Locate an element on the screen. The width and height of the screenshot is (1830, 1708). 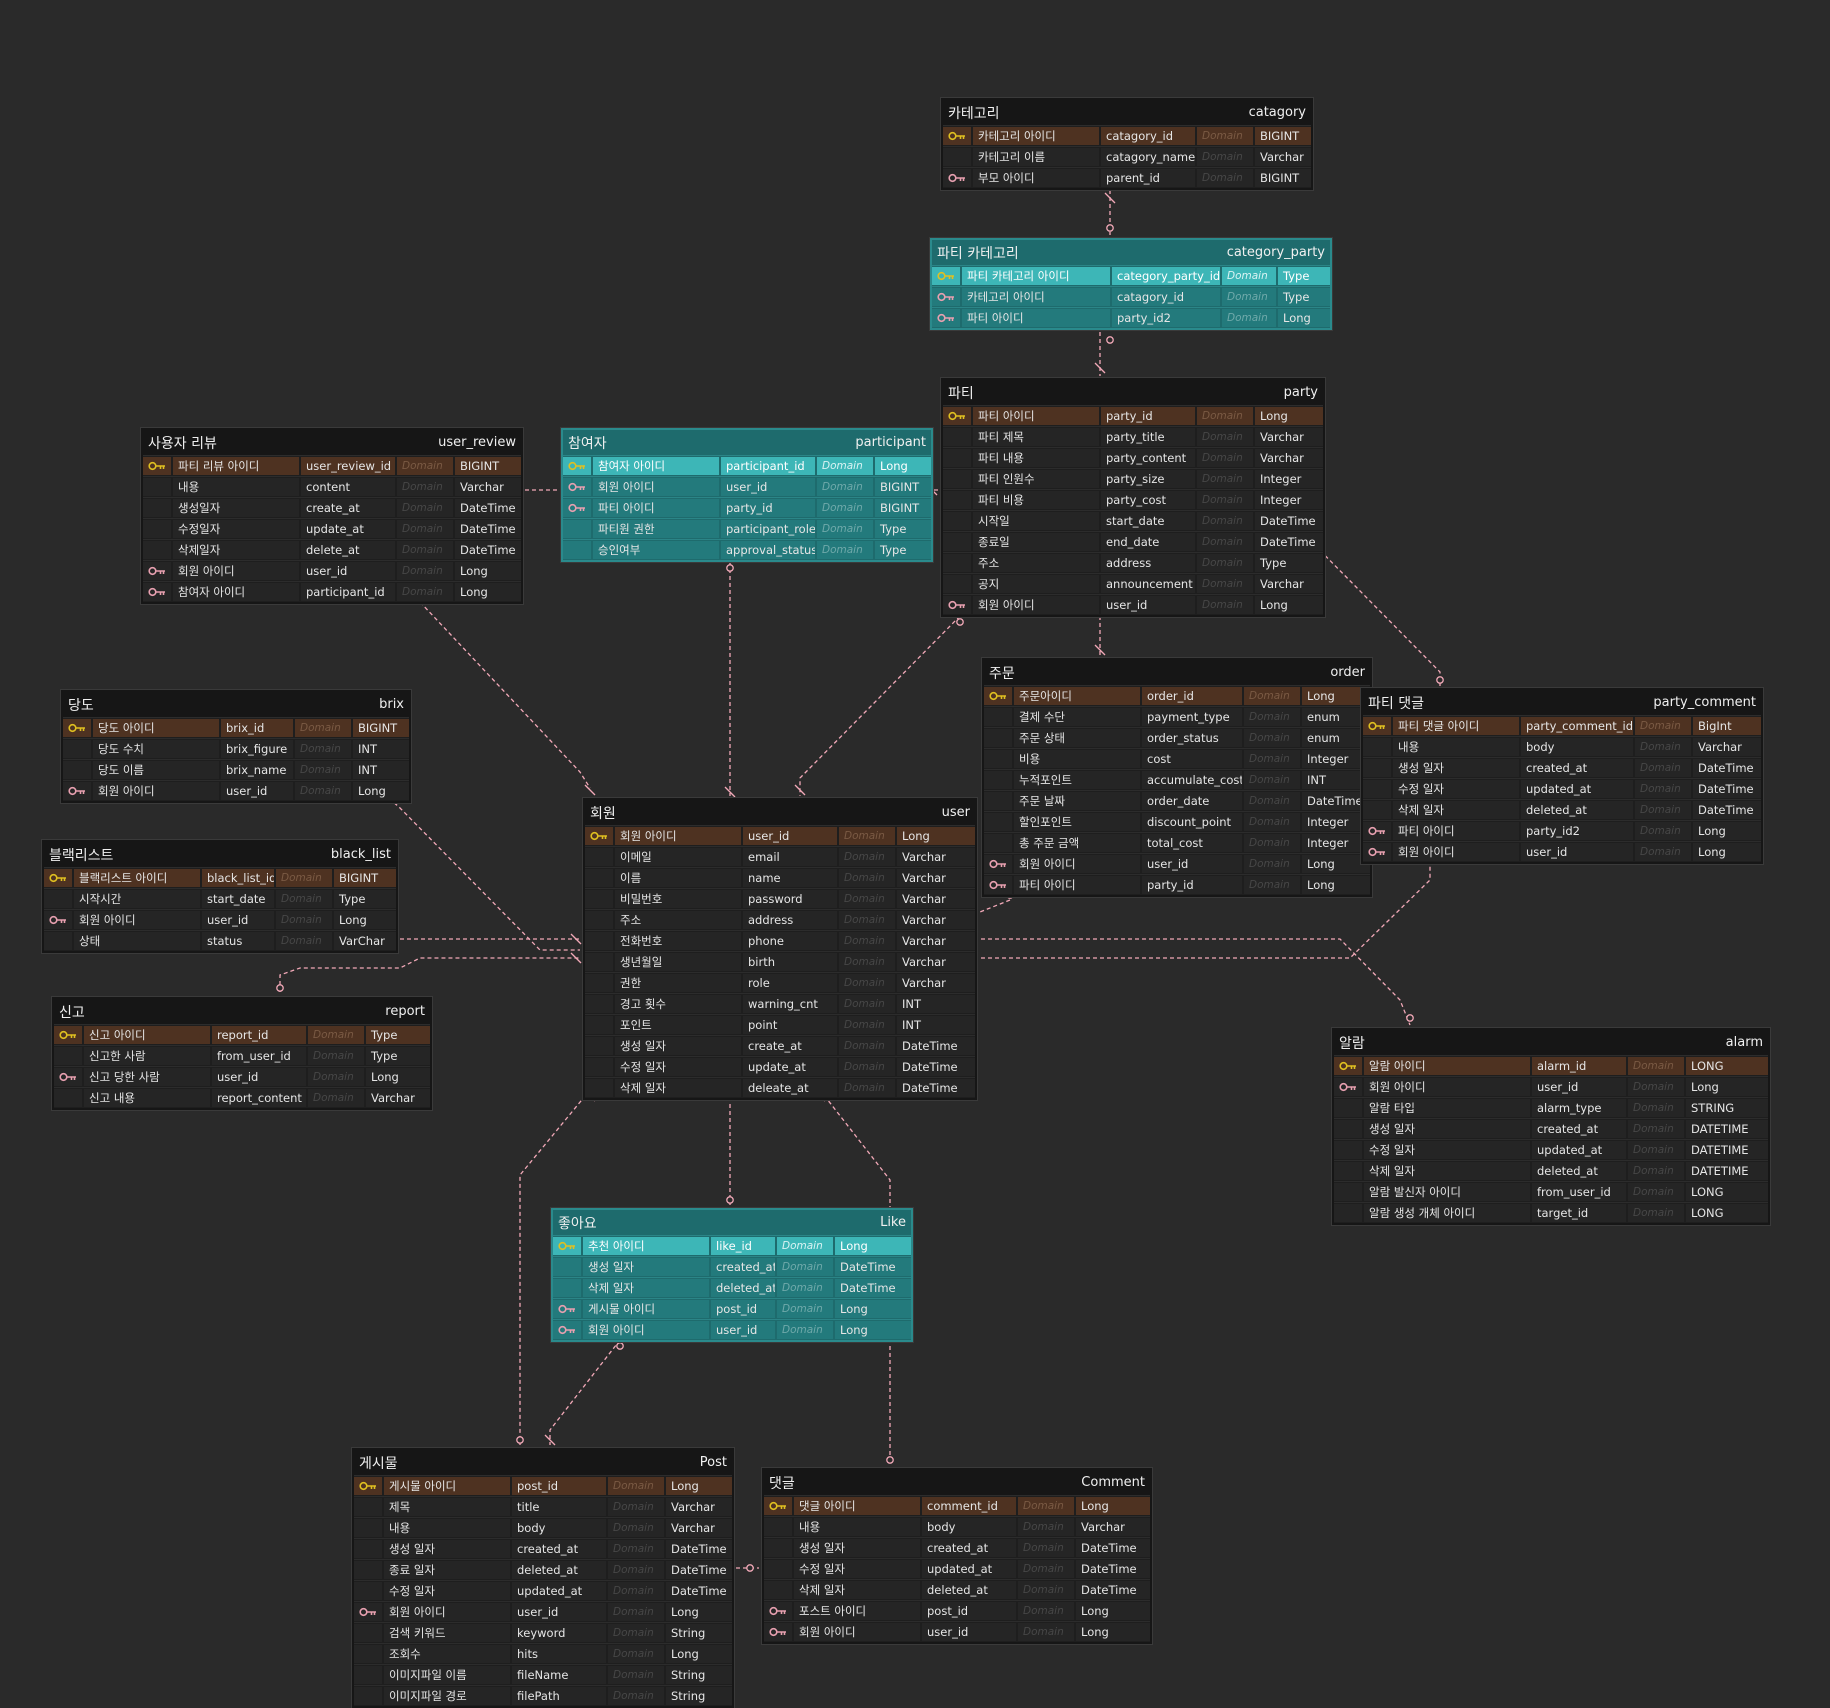
column-row: 파티 비용 party_cost Domain Integer is located at coordinates (1133, 499).